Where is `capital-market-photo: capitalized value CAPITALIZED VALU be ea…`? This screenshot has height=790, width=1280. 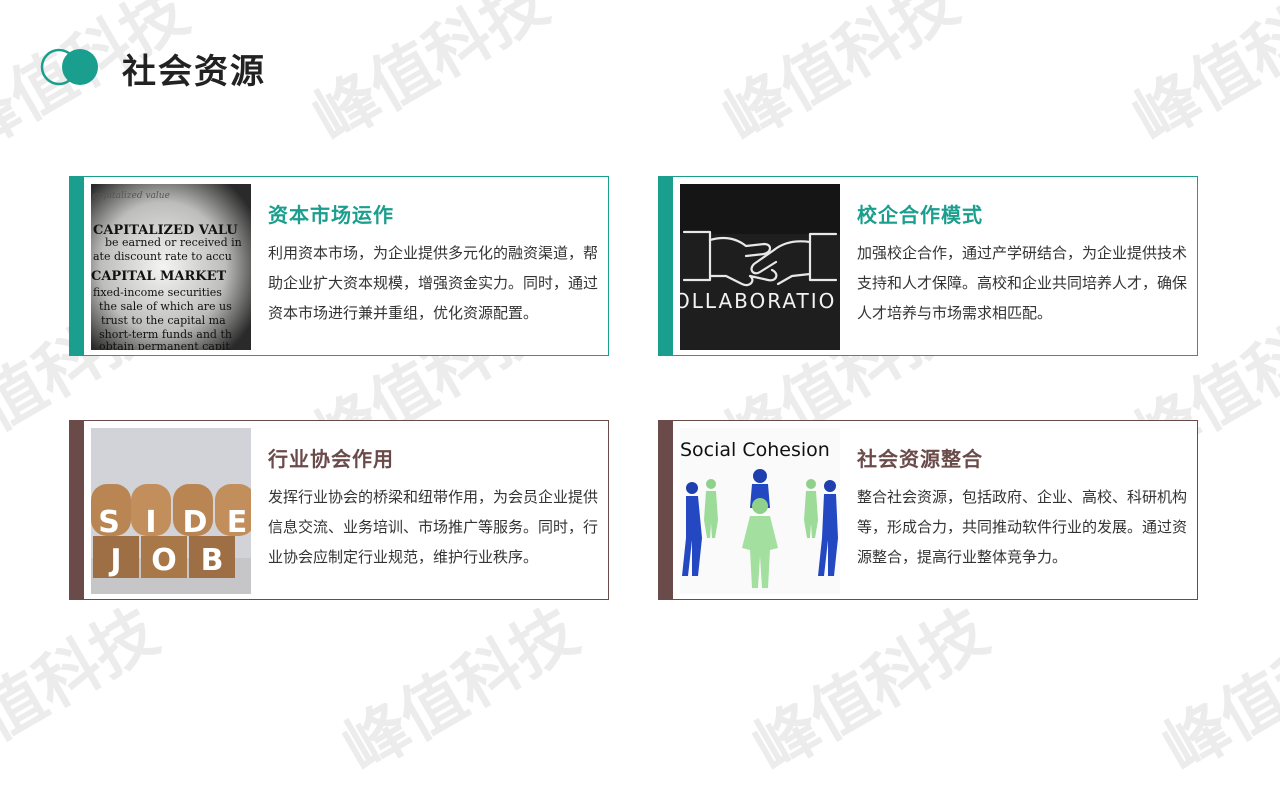 capital-market-photo: capitalized value CAPITALIZED VALU be ea… is located at coordinates (171, 267).